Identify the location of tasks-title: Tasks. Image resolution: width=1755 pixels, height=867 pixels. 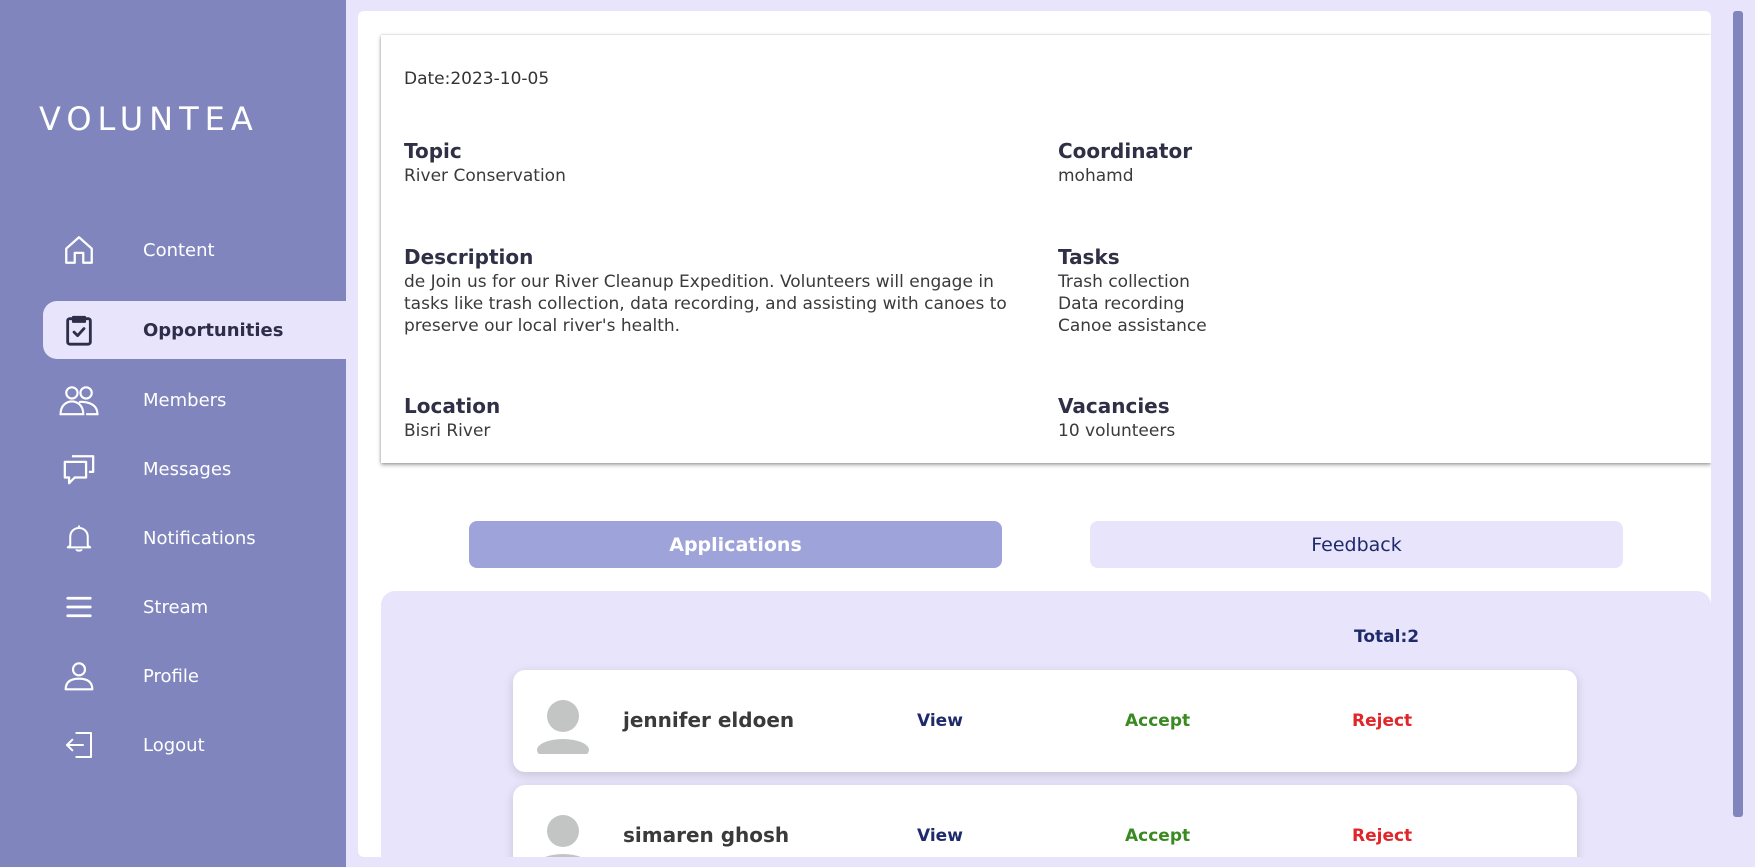
(1089, 257).